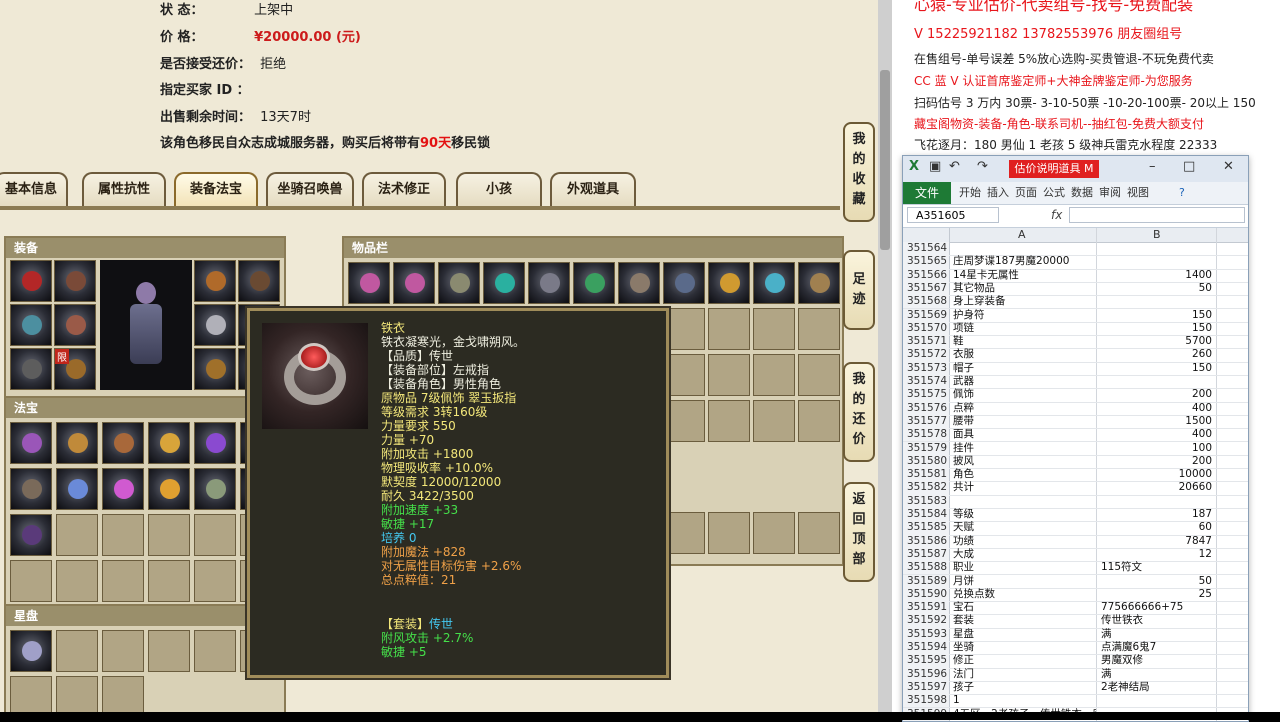  Describe the element at coordinates (1023, 607) in the screenshot. I see `cell-a: 宝石` at that location.